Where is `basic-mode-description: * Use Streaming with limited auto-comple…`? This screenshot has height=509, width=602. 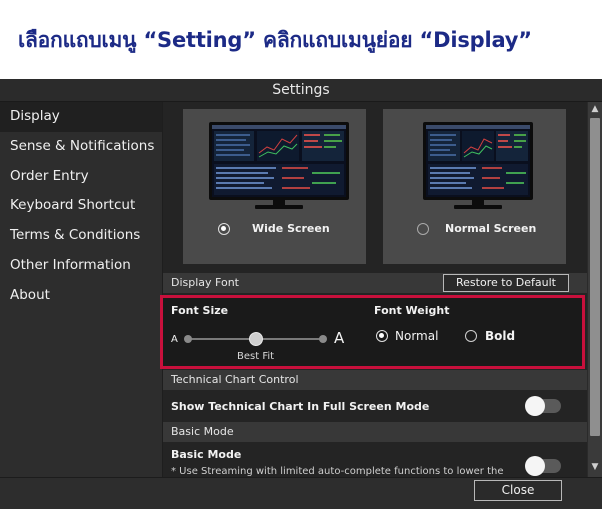 basic-mode-description: * Use Streaming with limited auto-comple… is located at coordinates (337, 471).